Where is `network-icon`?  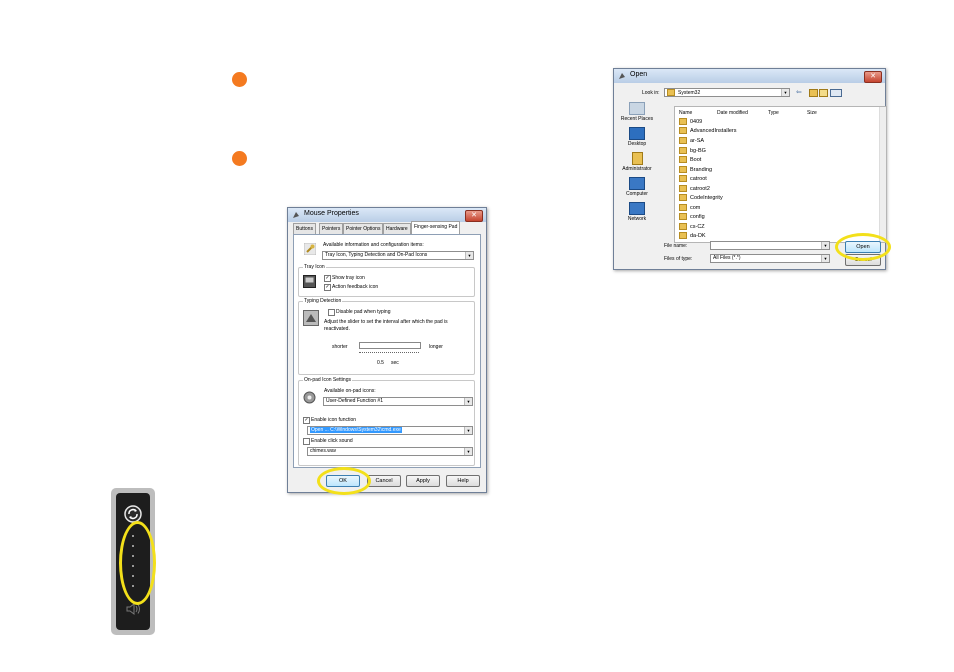
network-icon is located at coordinates (637, 208).